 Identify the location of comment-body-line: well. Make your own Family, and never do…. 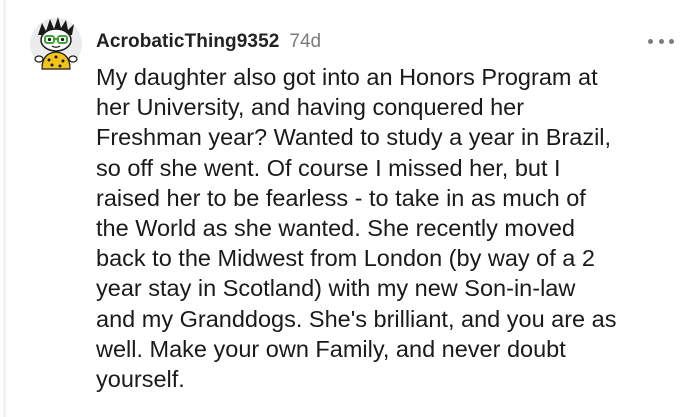
(331, 348).